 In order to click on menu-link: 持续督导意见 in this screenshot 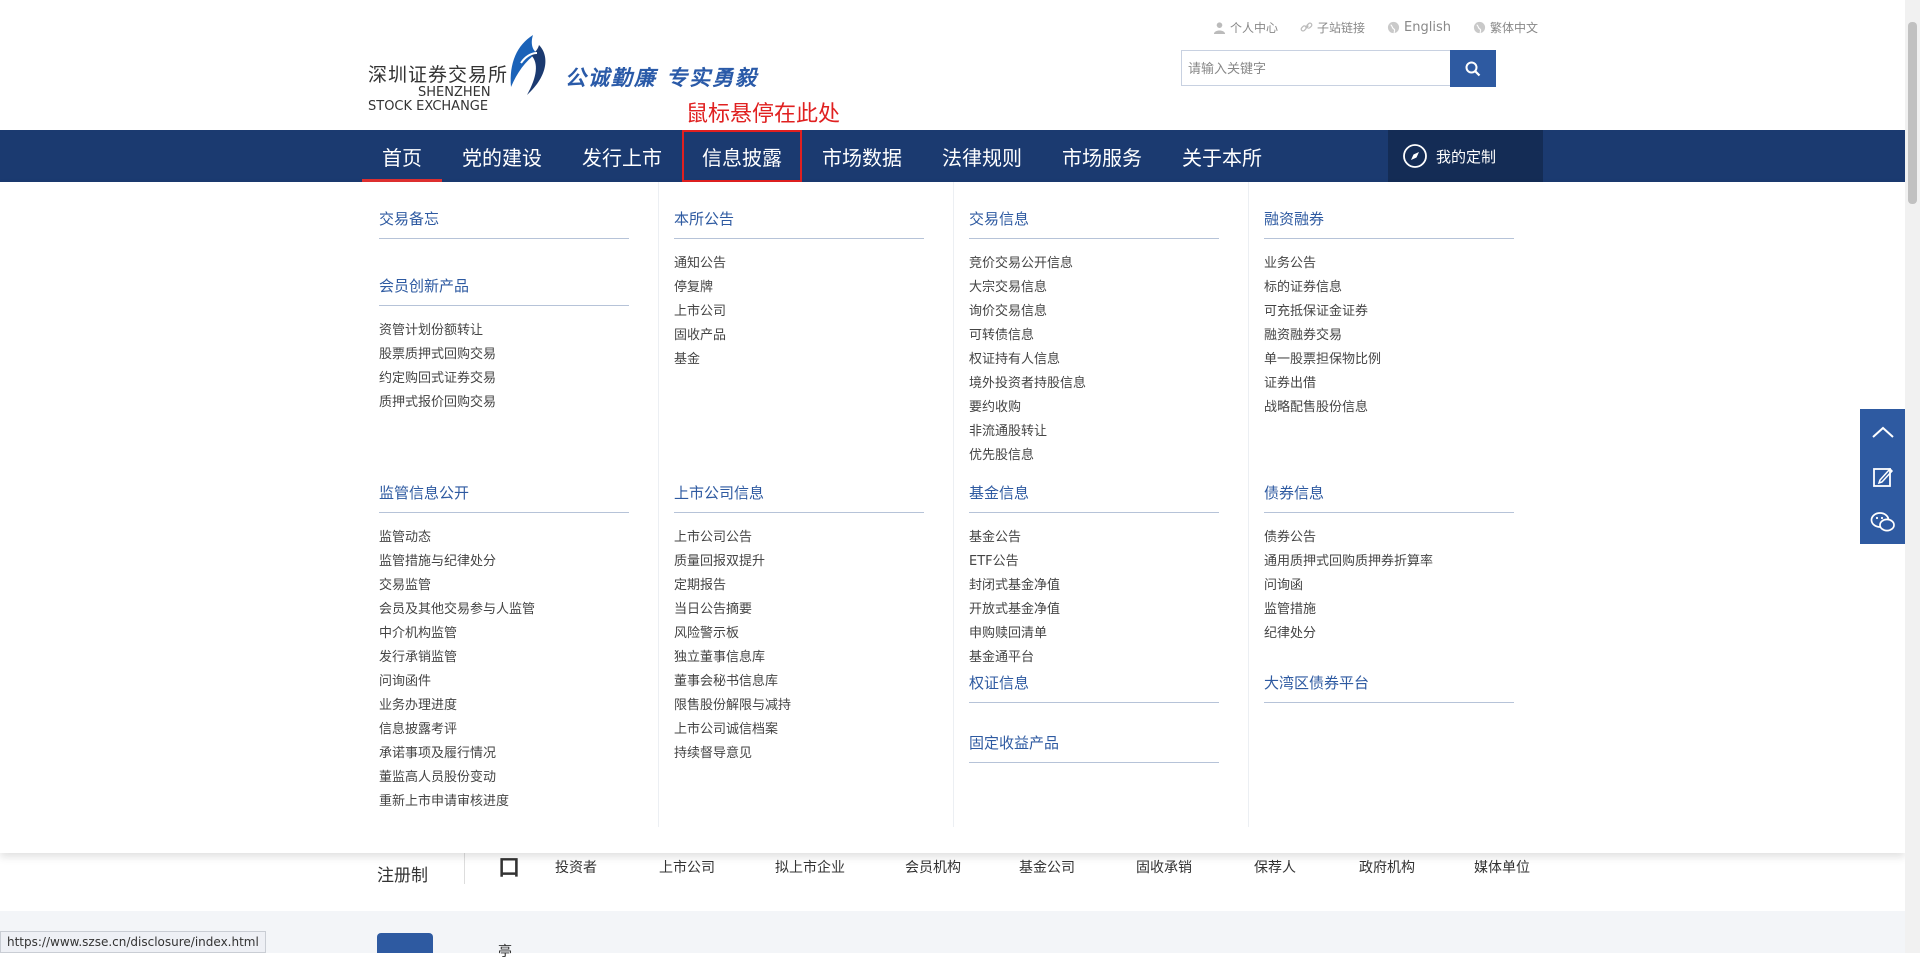, I will do `click(799, 754)`.